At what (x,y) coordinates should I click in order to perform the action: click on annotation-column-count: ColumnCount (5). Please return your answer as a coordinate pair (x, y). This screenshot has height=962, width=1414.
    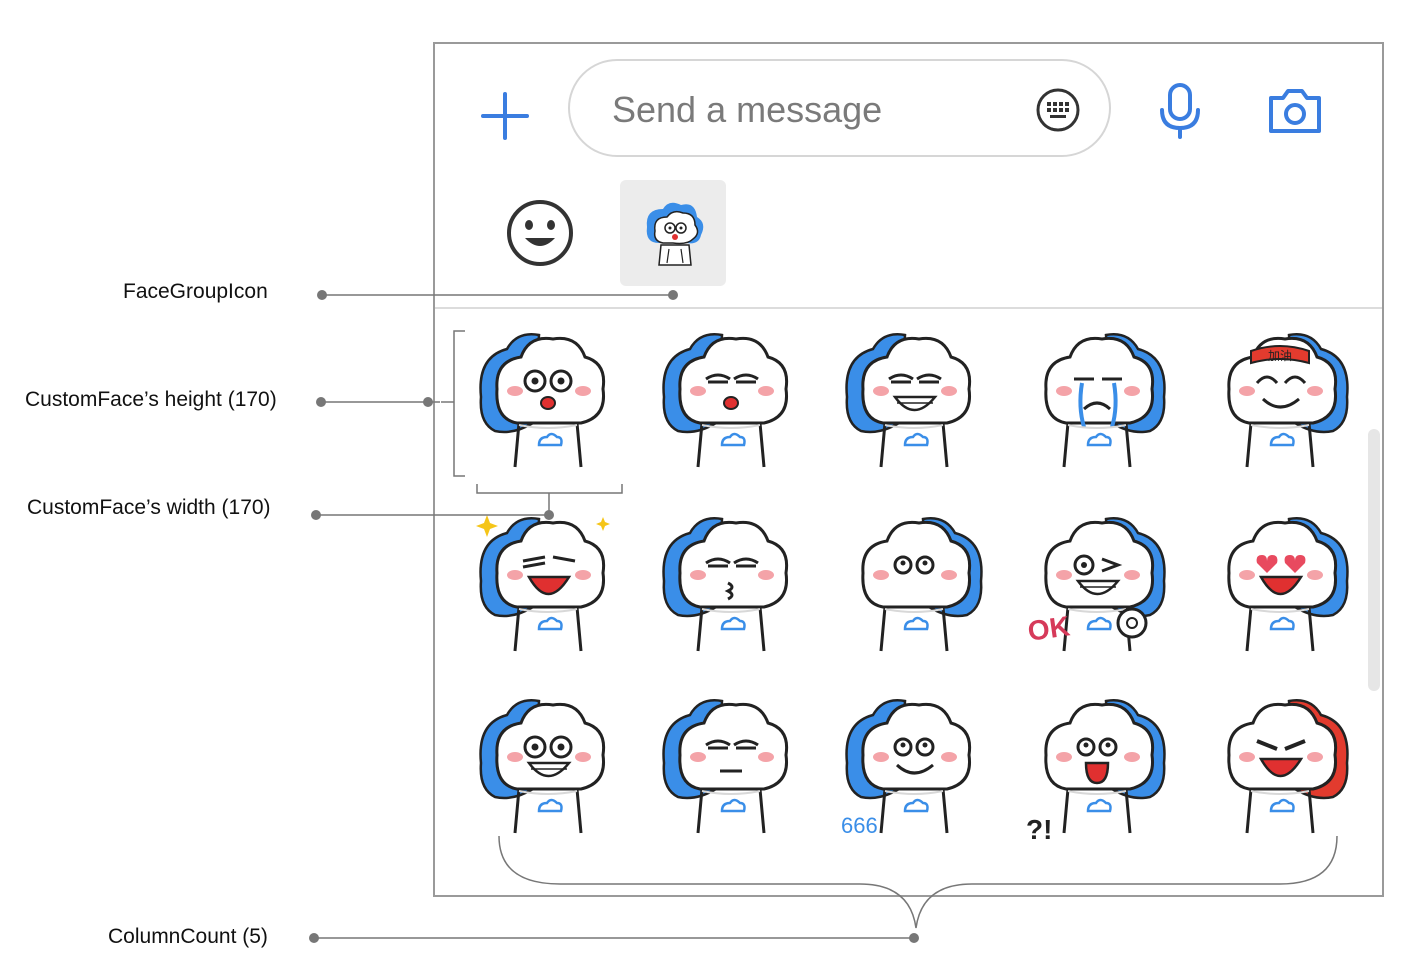
    Looking at the image, I should click on (188, 936).